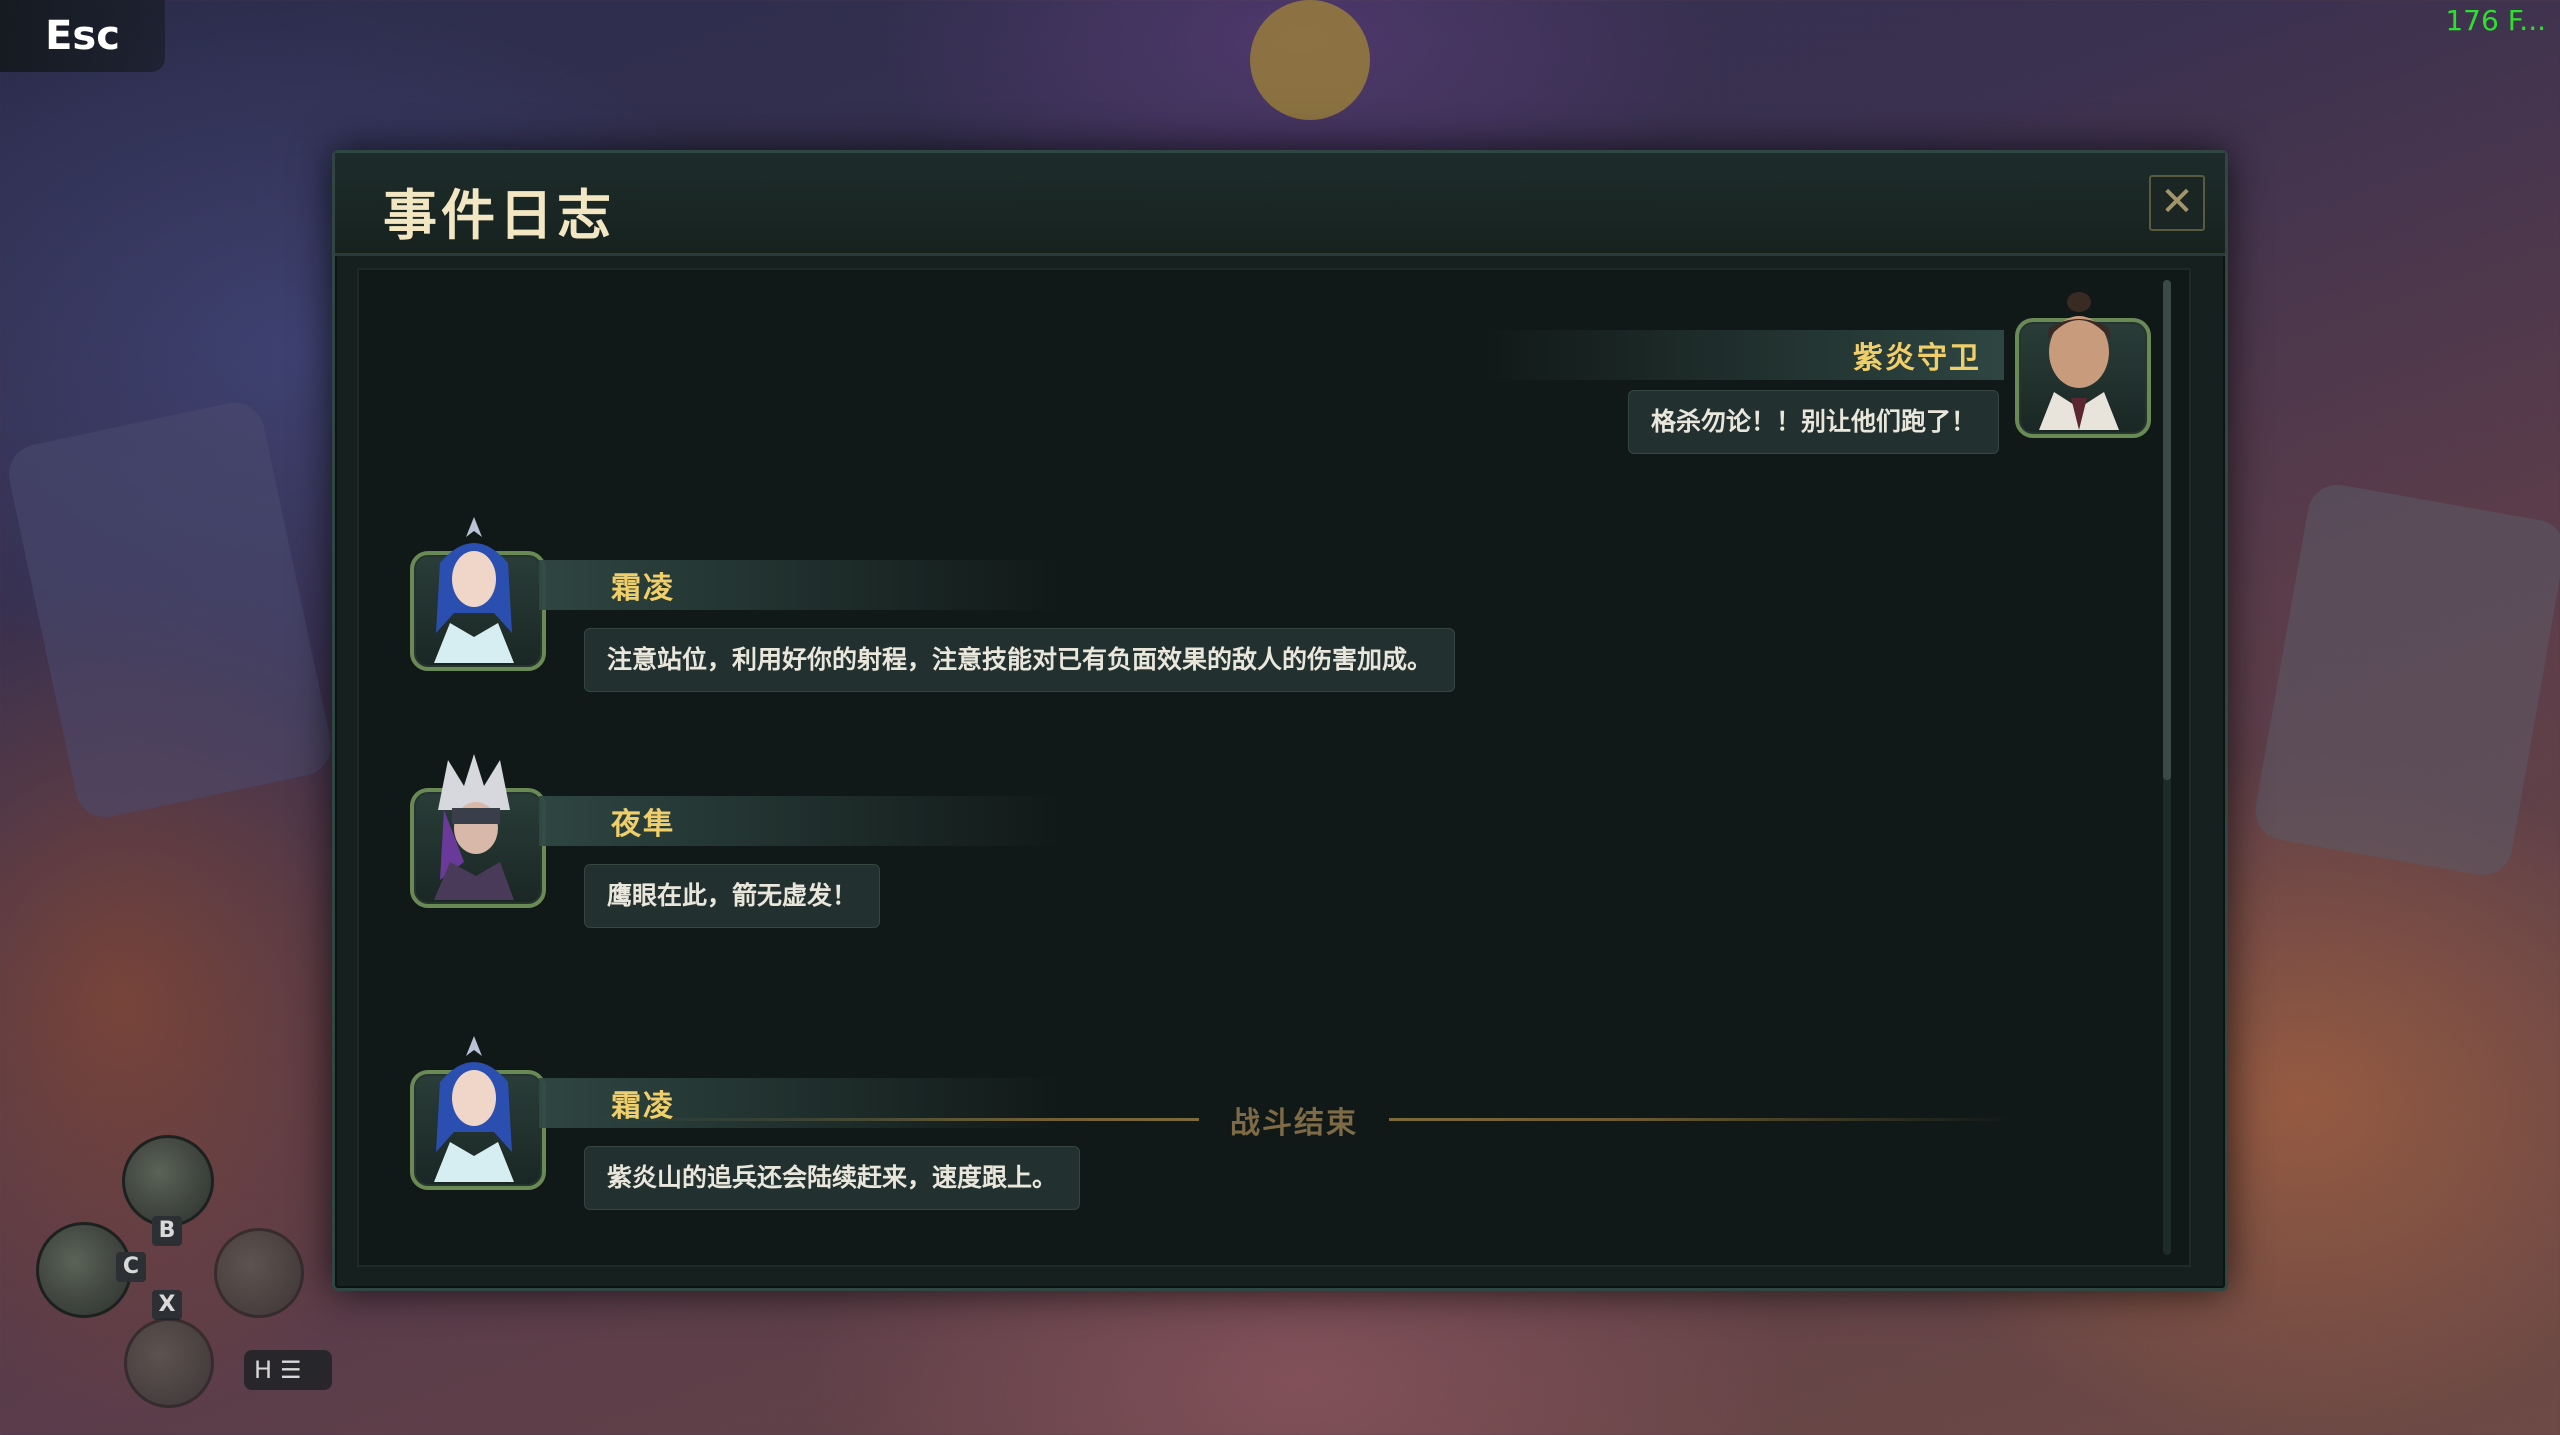 The height and width of the screenshot is (1435, 2560). What do you see at coordinates (2167, 530) in the screenshot?
I see `scroll-thumb` at bounding box center [2167, 530].